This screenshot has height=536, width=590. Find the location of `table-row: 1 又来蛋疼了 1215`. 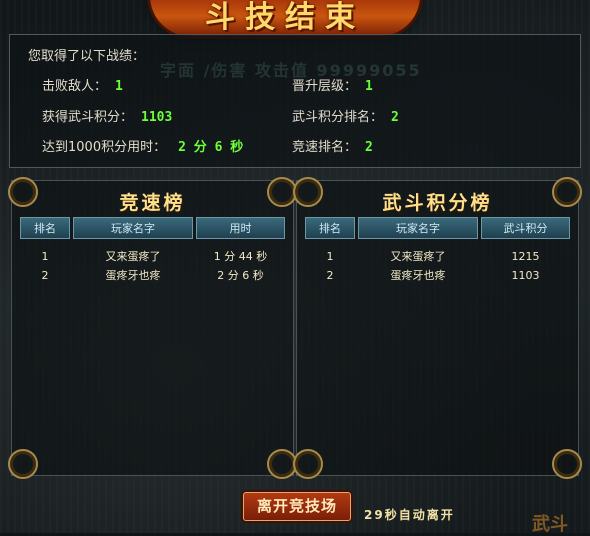

table-row: 1 又来蛋疼了 1215 is located at coordinates (437, 256).